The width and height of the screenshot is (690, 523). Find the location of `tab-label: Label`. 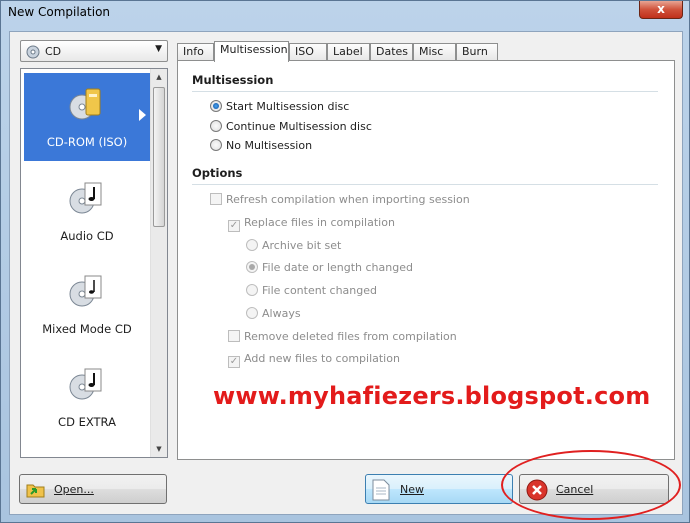

tab-label: Label is located at coordinates (348, 52).